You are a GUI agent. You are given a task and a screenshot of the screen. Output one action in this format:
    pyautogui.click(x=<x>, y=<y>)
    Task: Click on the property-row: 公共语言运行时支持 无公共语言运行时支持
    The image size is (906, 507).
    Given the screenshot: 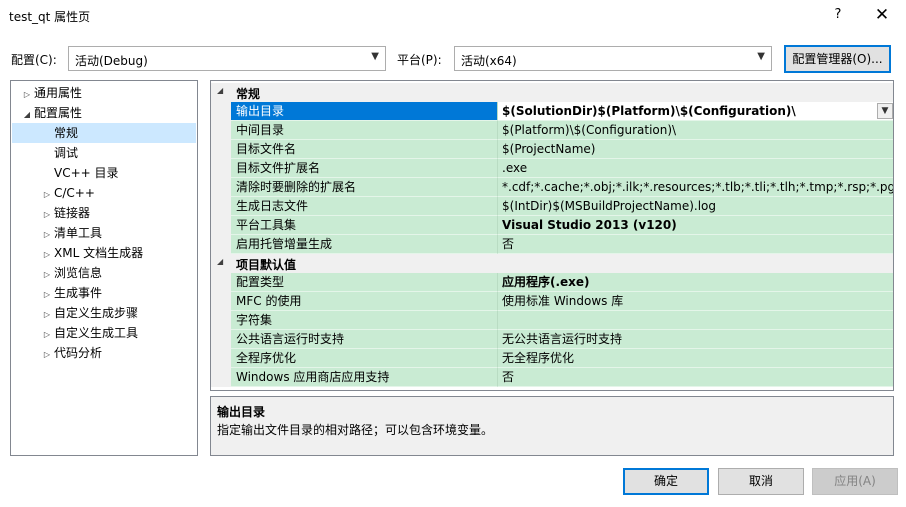 What is the action you would take?
    pyautogui.click(x=552, y=339)
    